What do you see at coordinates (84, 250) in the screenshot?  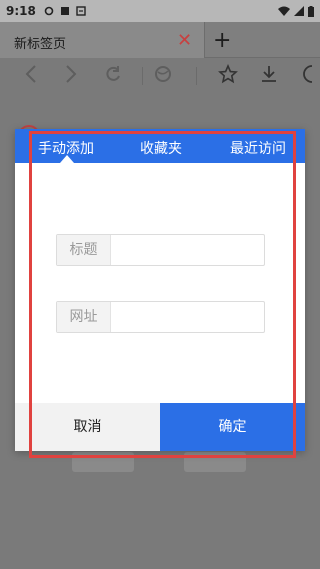 I see `title-label: 标题` at bounding box center [84, 250].